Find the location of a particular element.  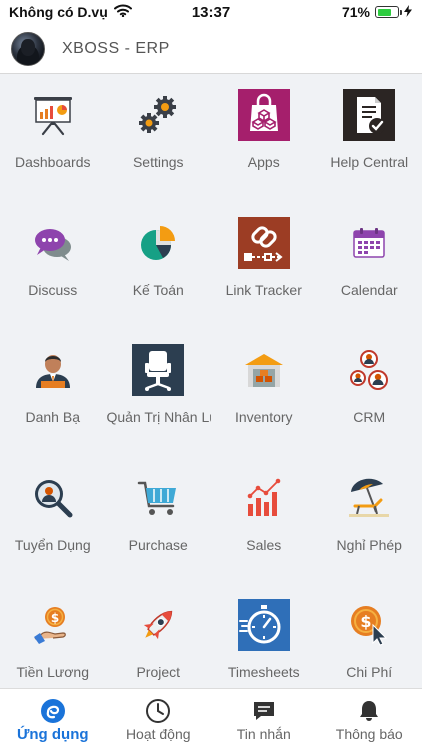

app-label: Discuss is located at coordinates (53, 289).